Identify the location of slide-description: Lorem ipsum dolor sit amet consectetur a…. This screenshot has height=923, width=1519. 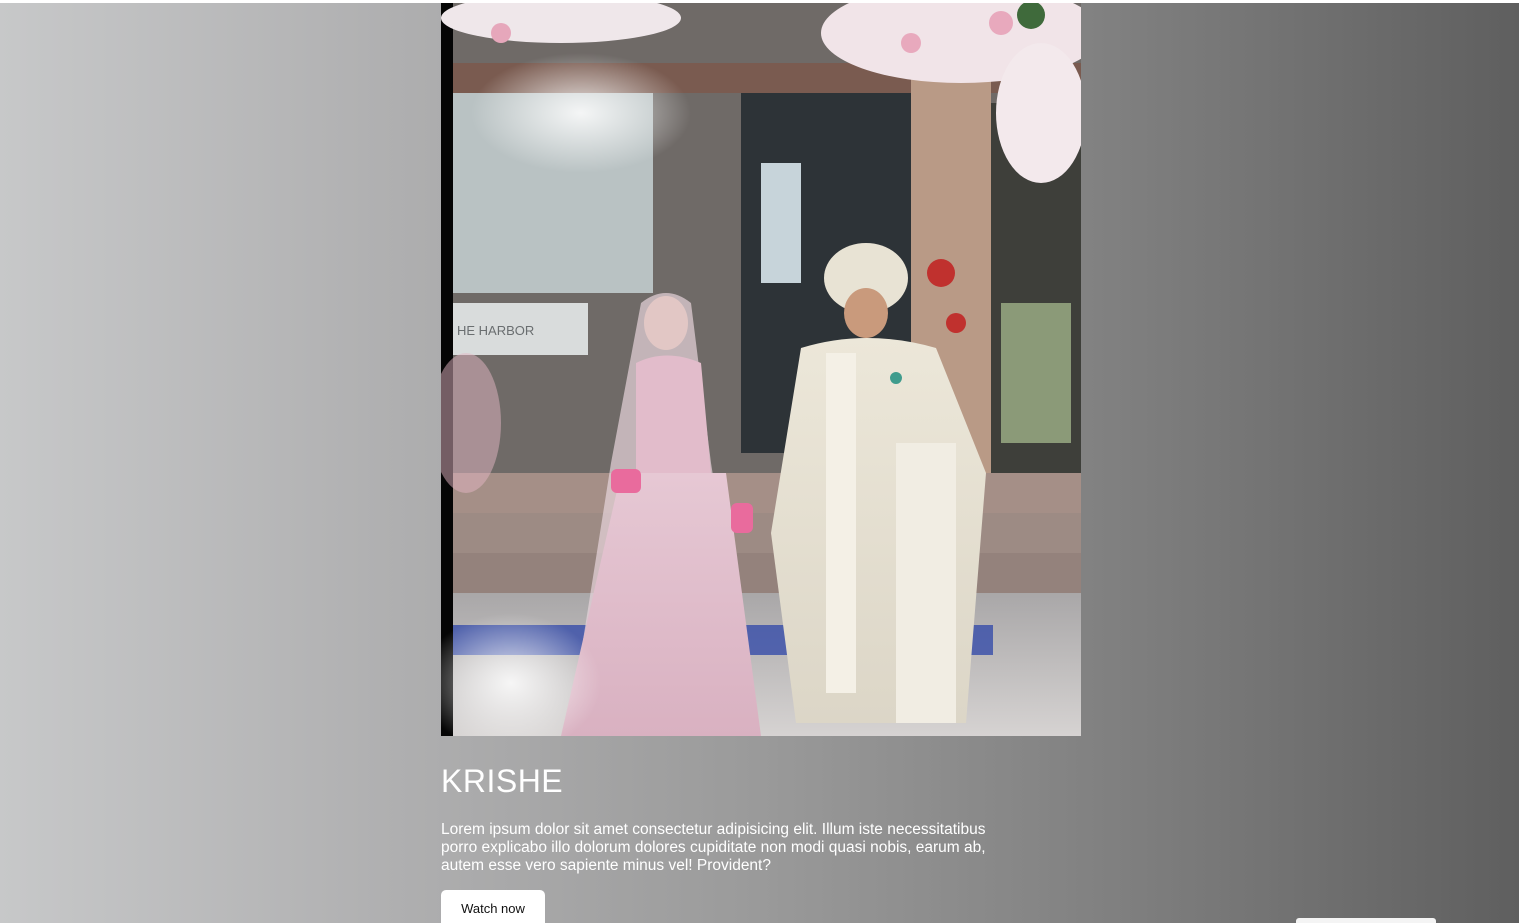
(713, 847).